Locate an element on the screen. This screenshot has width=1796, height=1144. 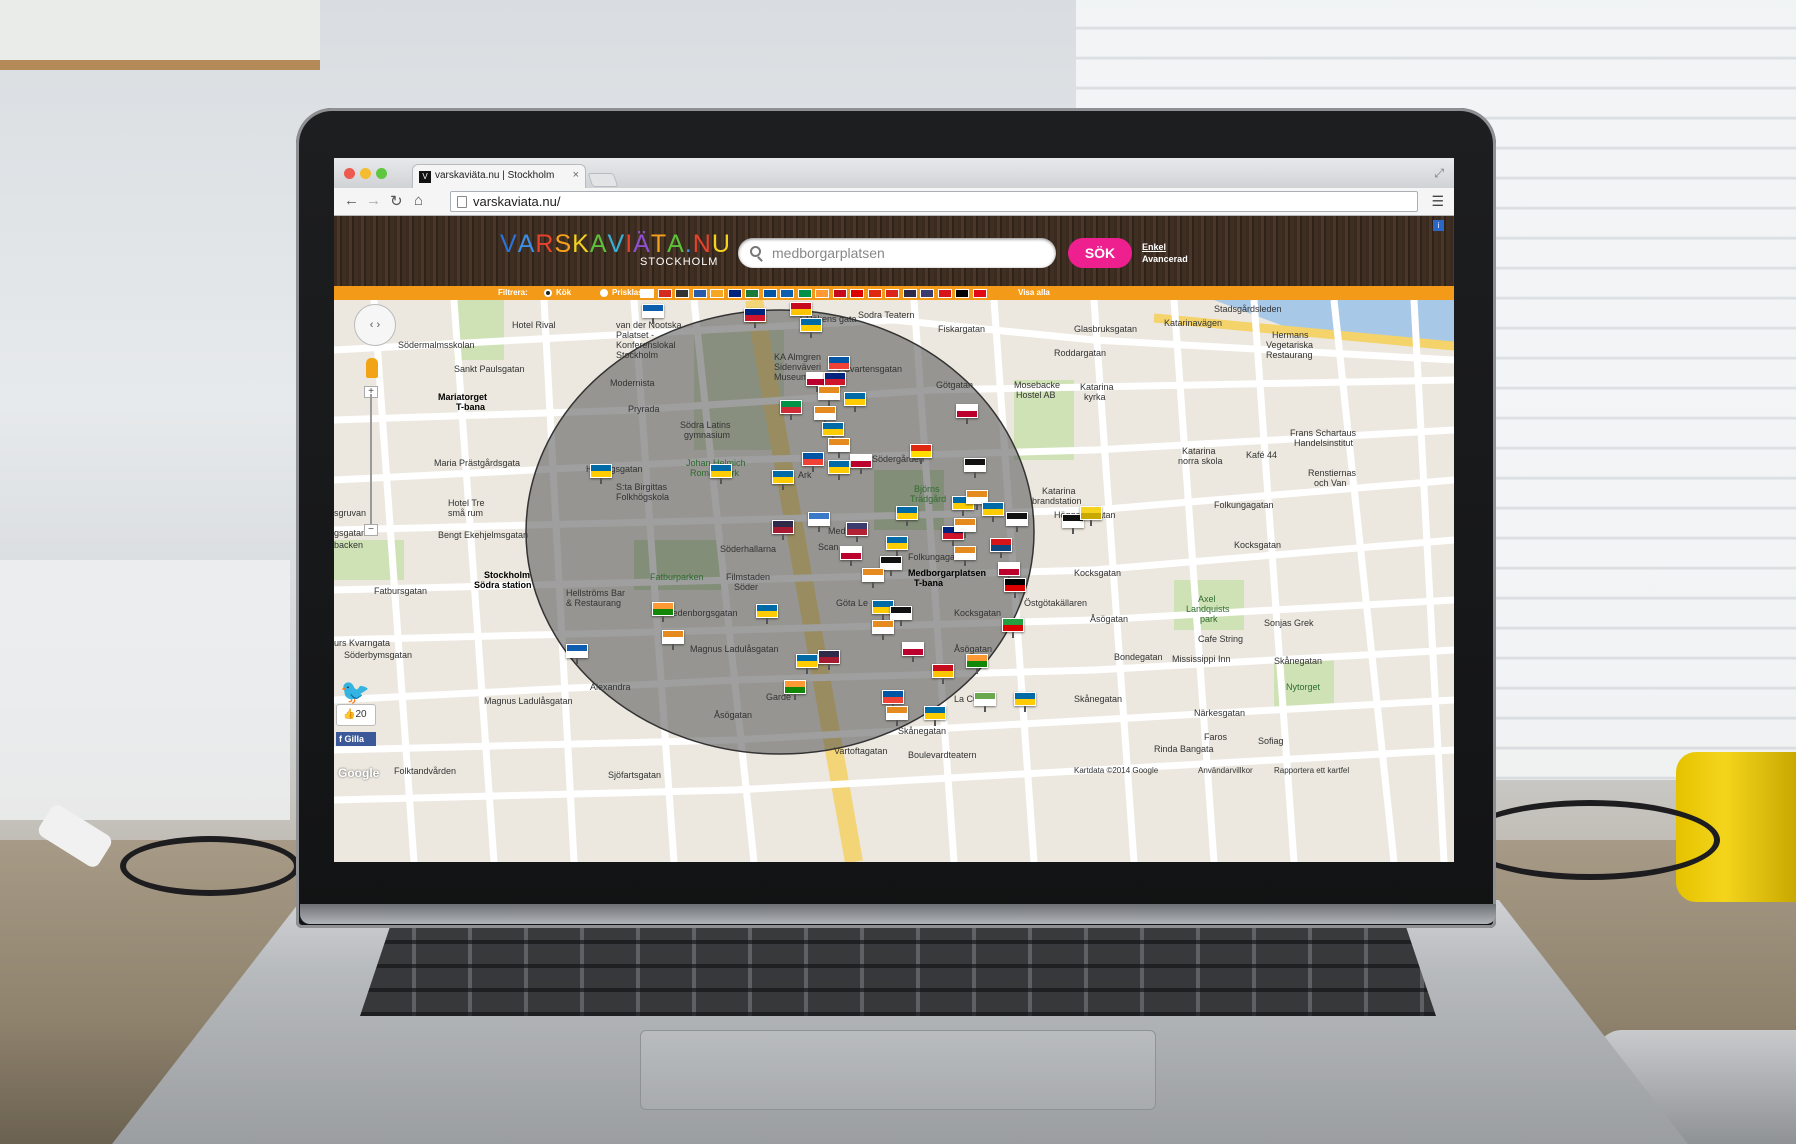
desk-cable is located at coordinates (1590, 840).